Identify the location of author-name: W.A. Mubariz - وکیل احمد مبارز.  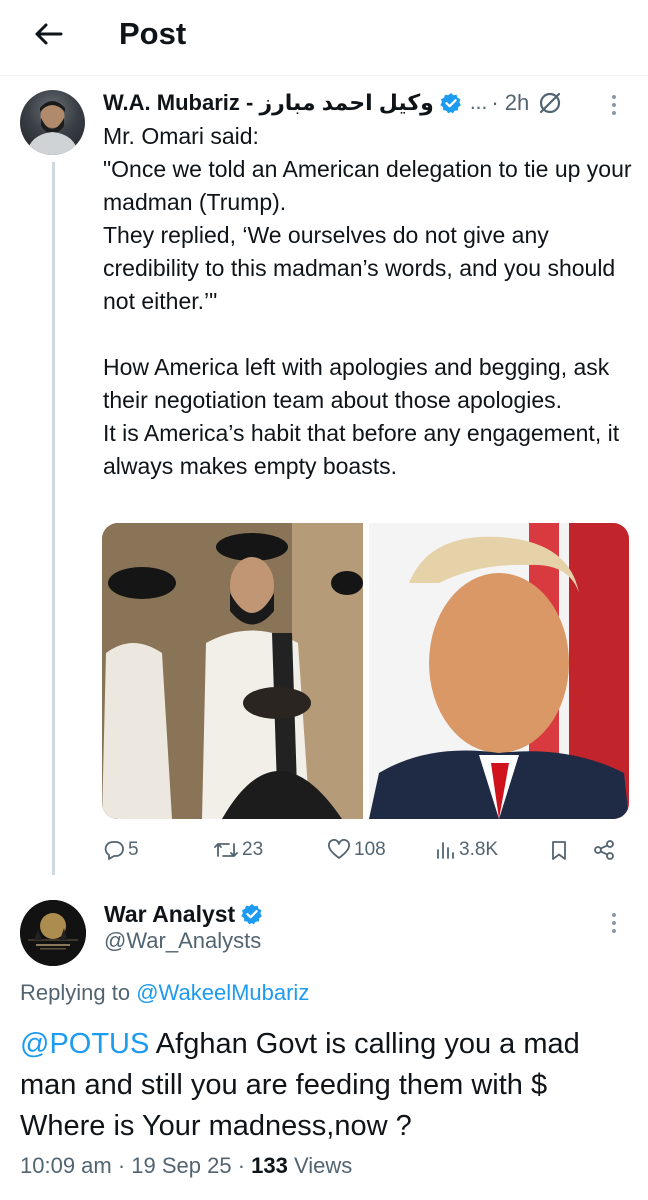
(268, 103).